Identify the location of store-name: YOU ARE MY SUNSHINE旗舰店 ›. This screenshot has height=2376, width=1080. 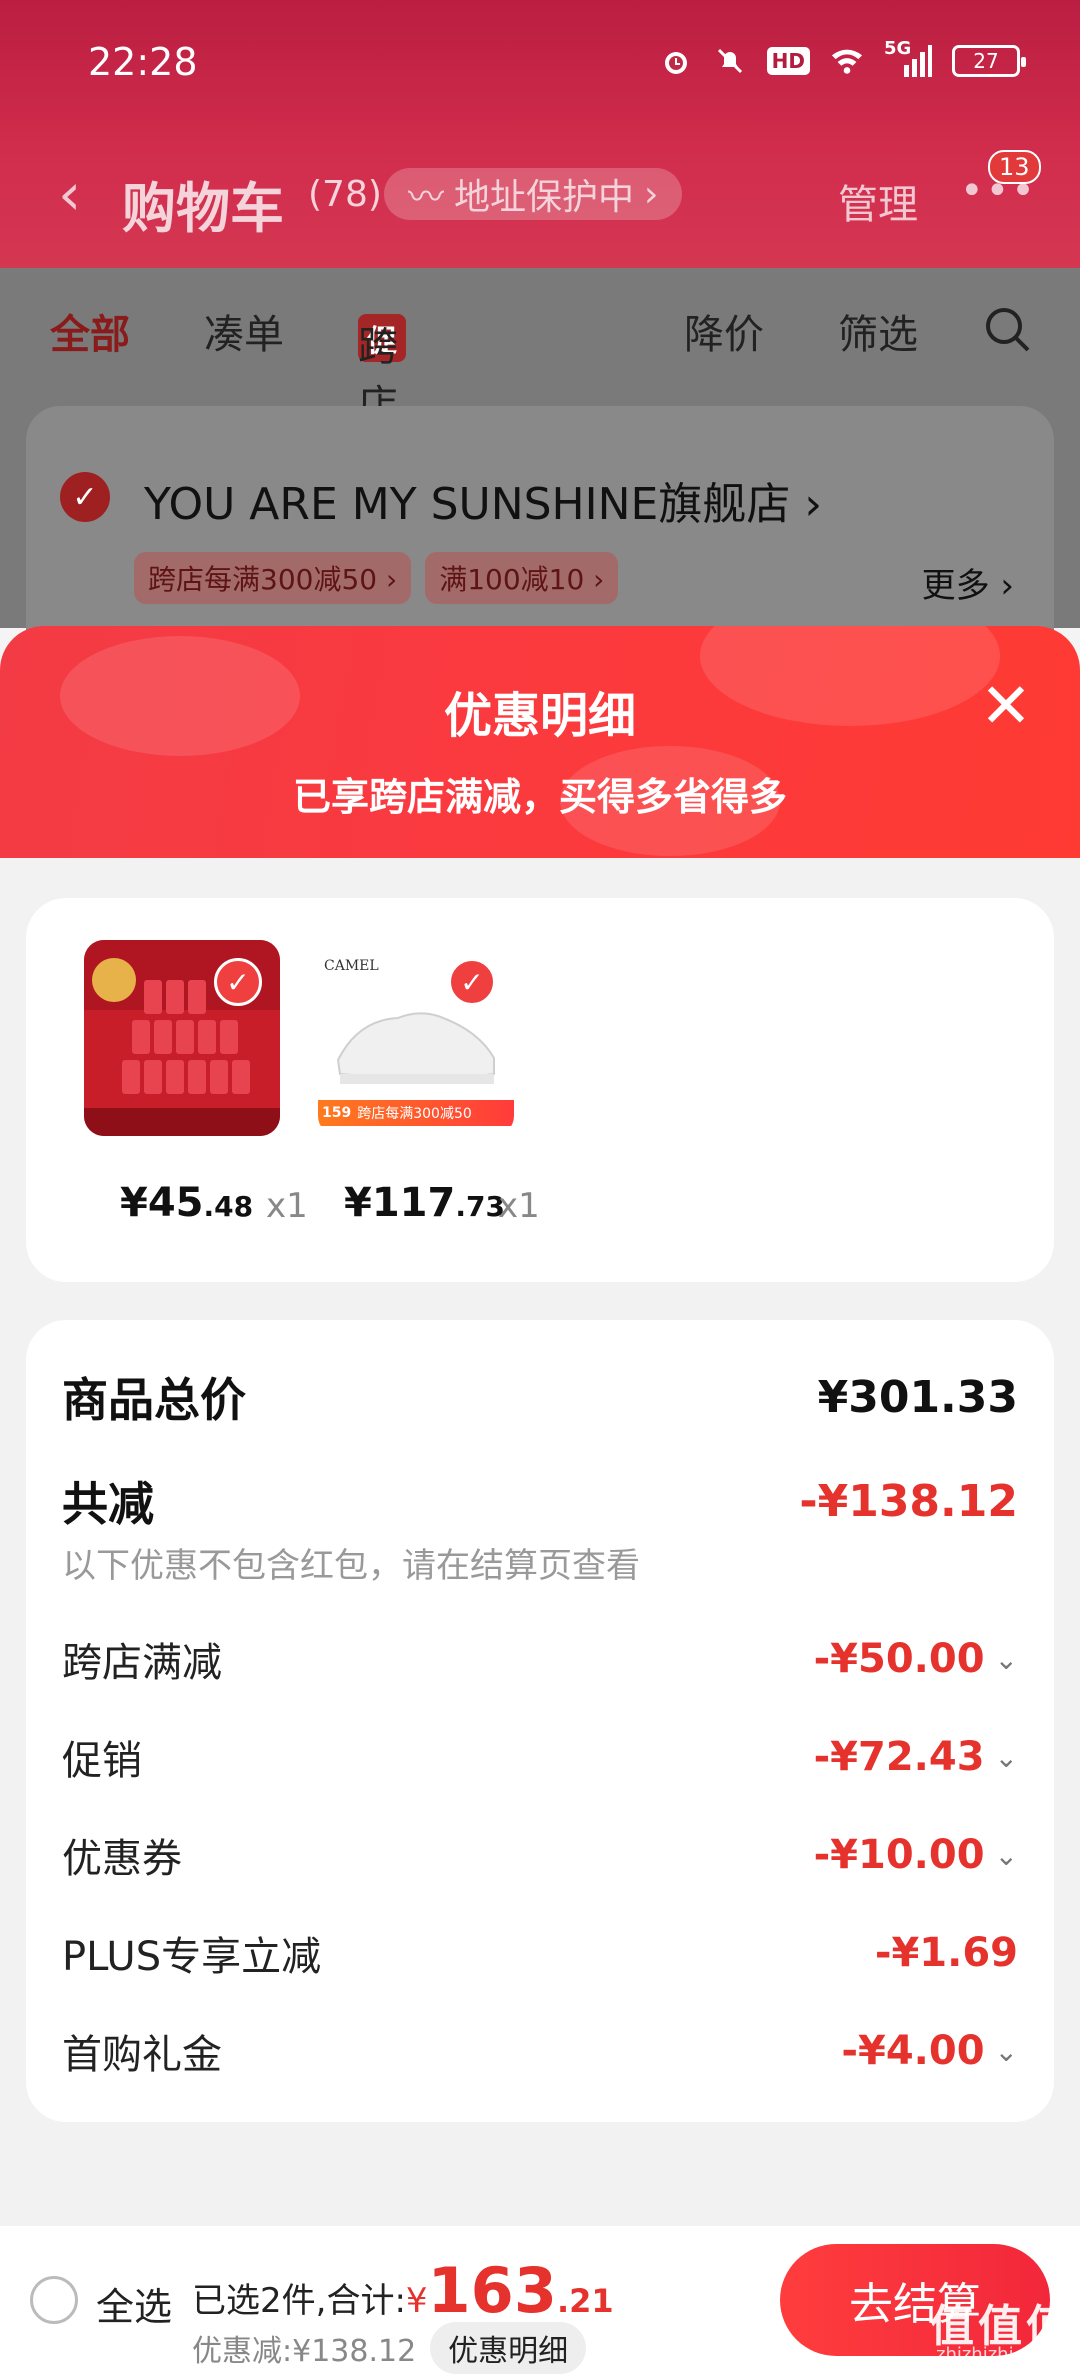
(483, 500).